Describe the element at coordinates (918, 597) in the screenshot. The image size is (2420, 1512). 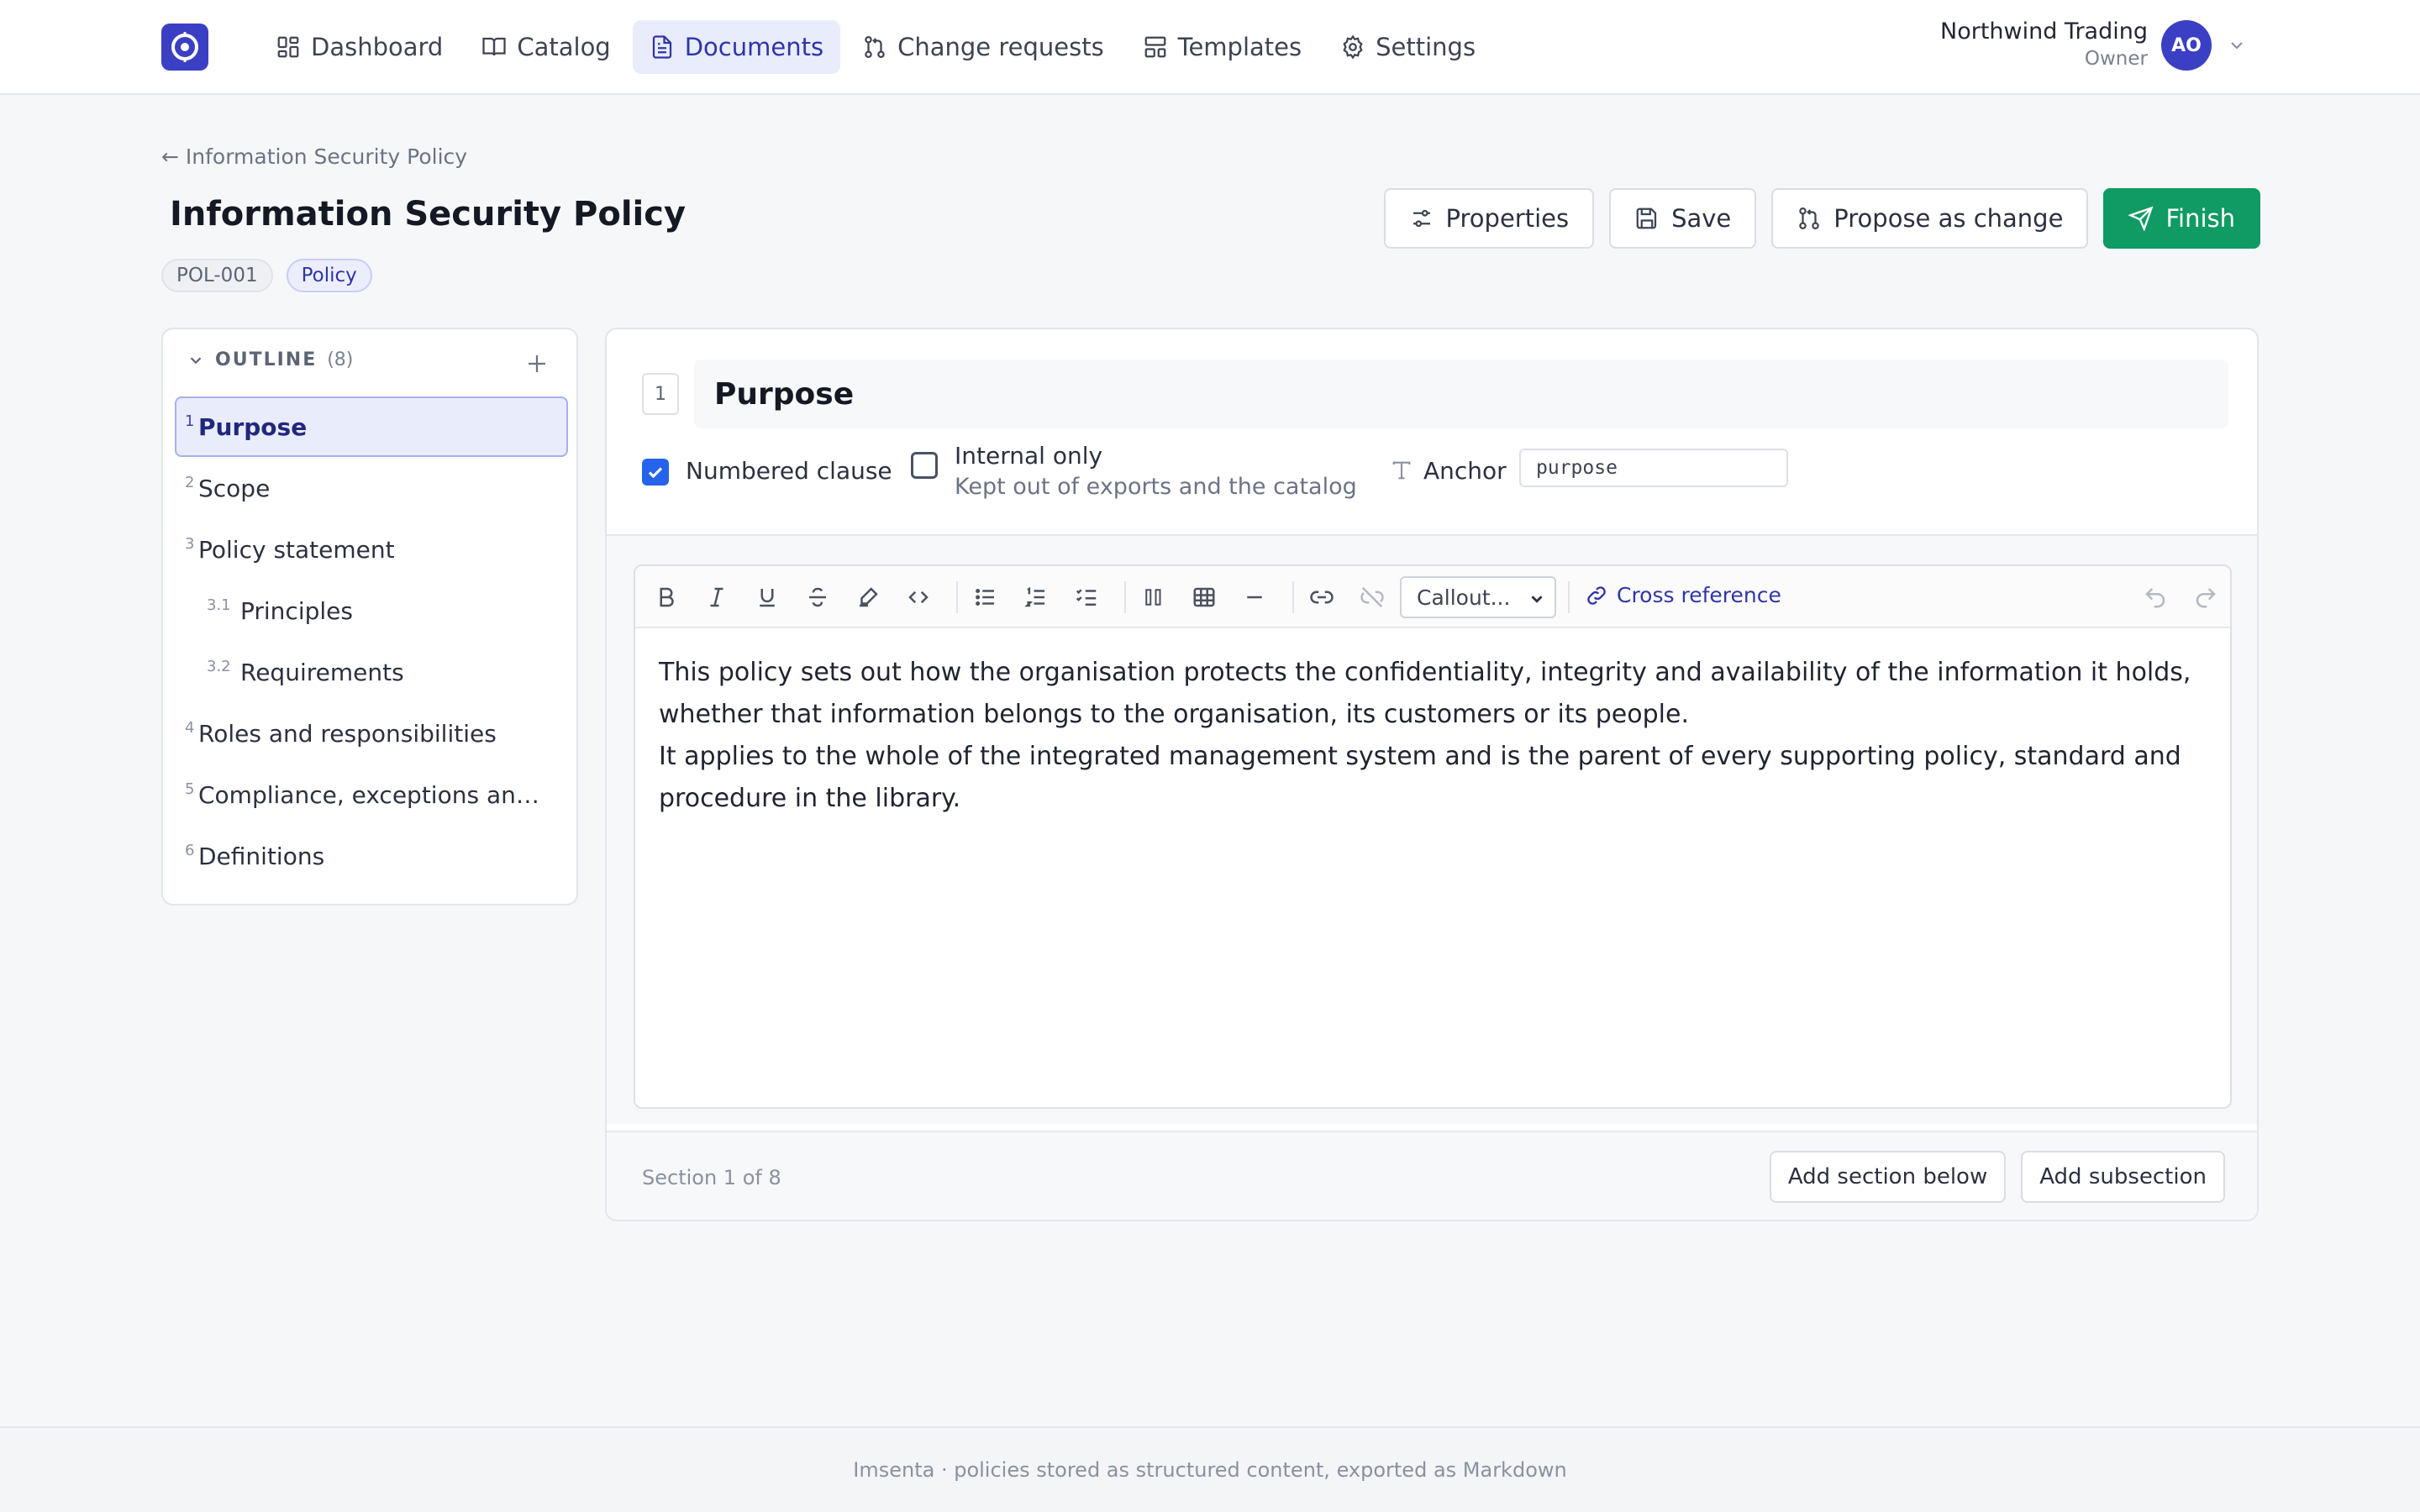
I see `code-icon` at that location.